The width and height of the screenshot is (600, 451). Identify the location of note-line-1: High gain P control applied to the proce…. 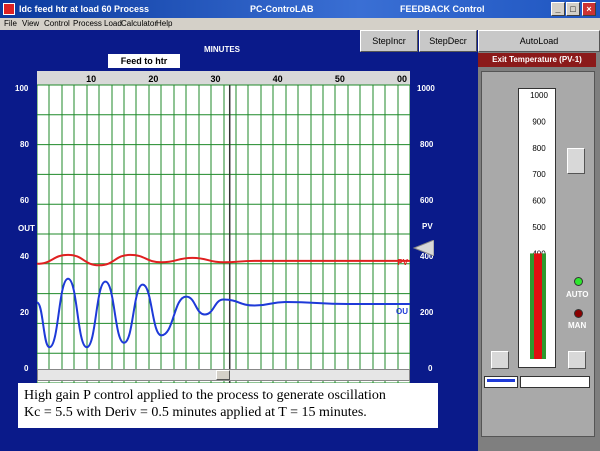
(205, 395).